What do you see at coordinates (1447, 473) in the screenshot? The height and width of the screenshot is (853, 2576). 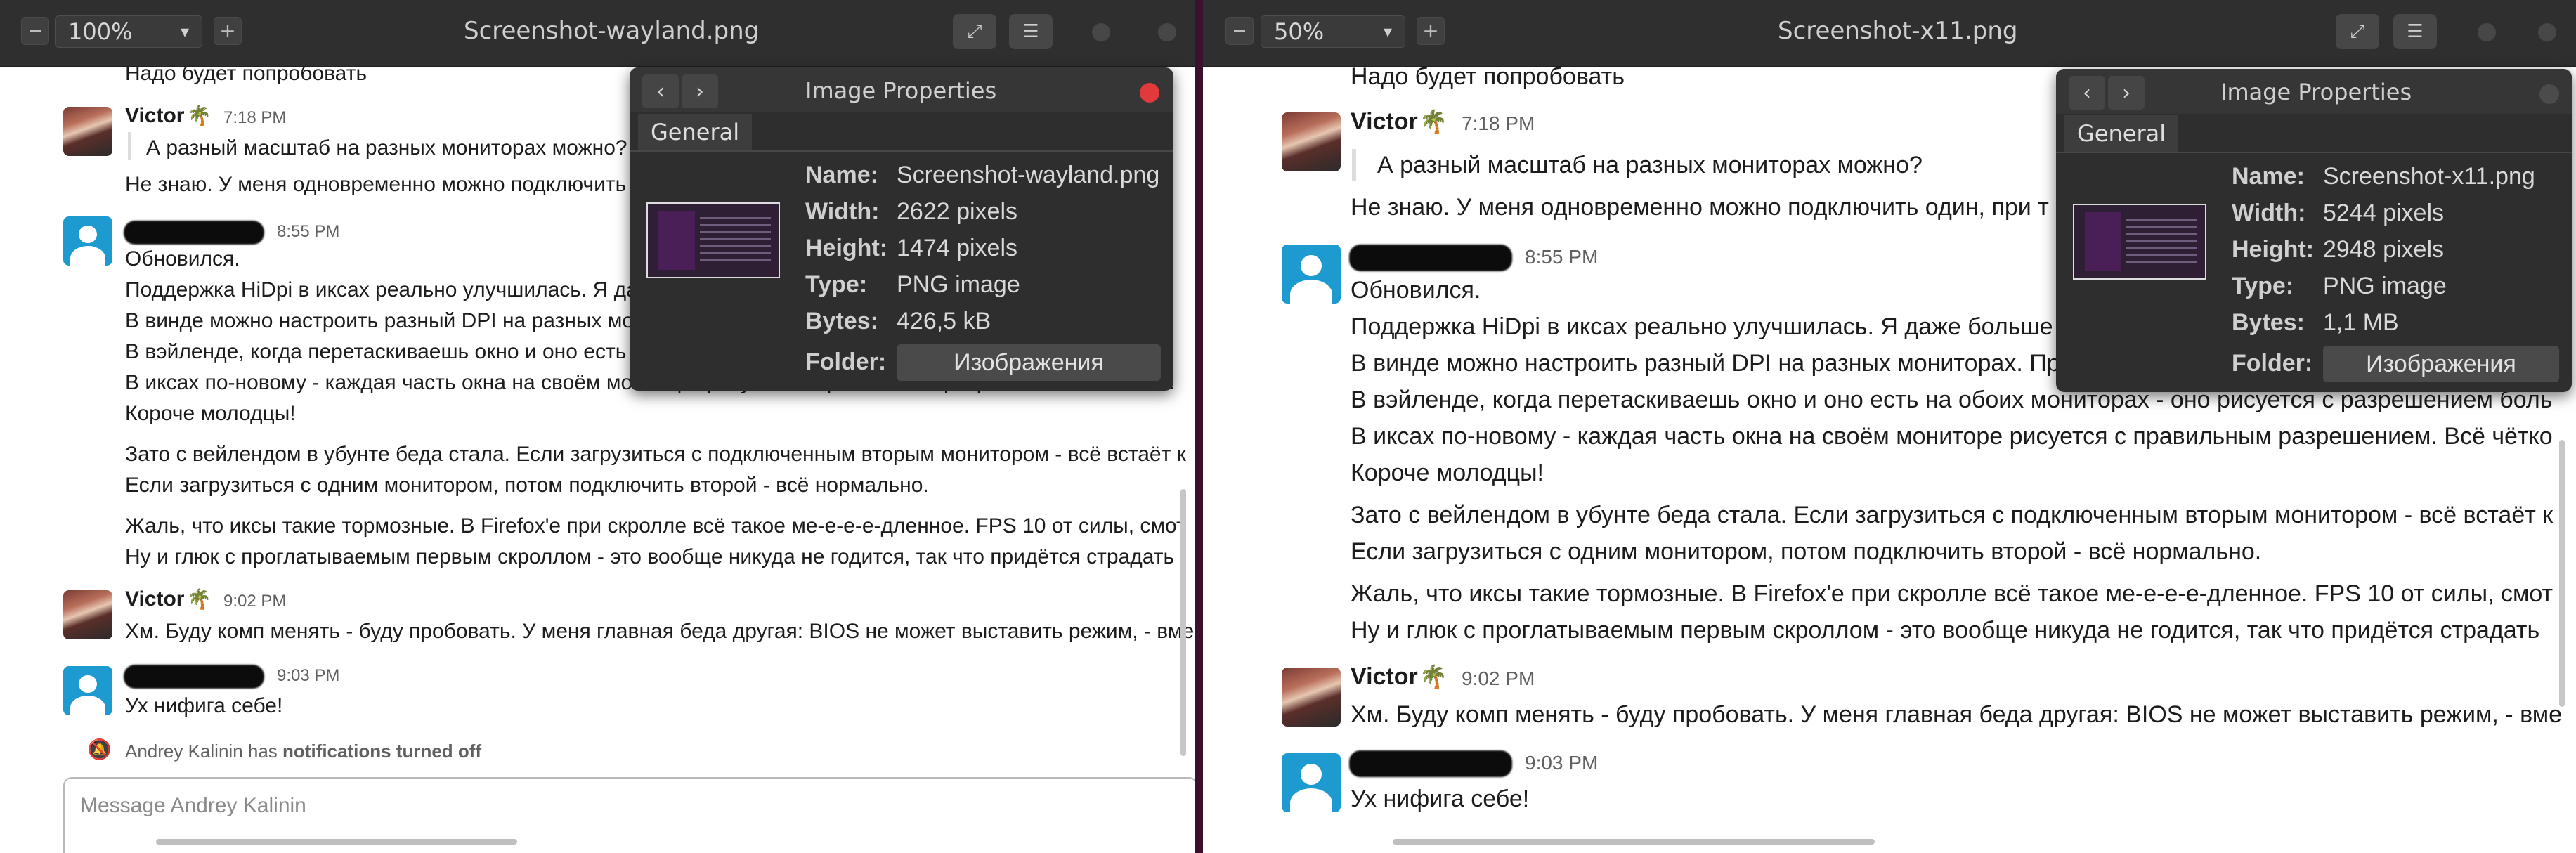 I see `message-text: Короче молодцы!` at bounding box center [1447, 473].